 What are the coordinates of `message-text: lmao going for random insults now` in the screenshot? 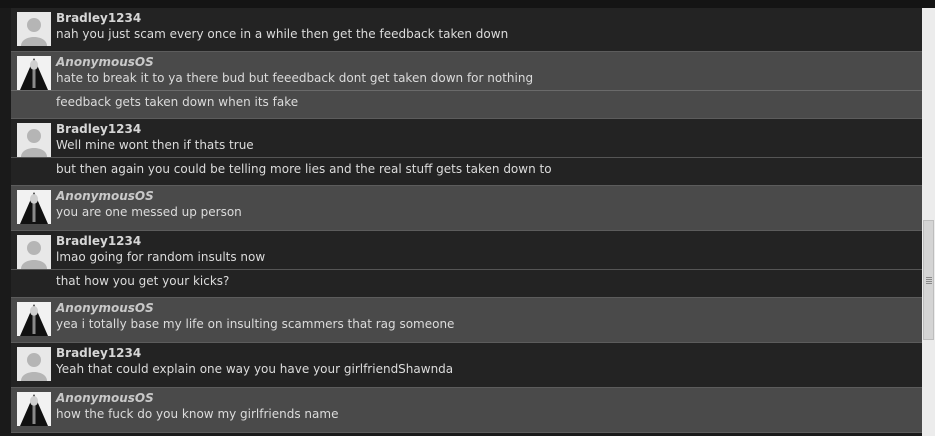 It's located at (161, 257).